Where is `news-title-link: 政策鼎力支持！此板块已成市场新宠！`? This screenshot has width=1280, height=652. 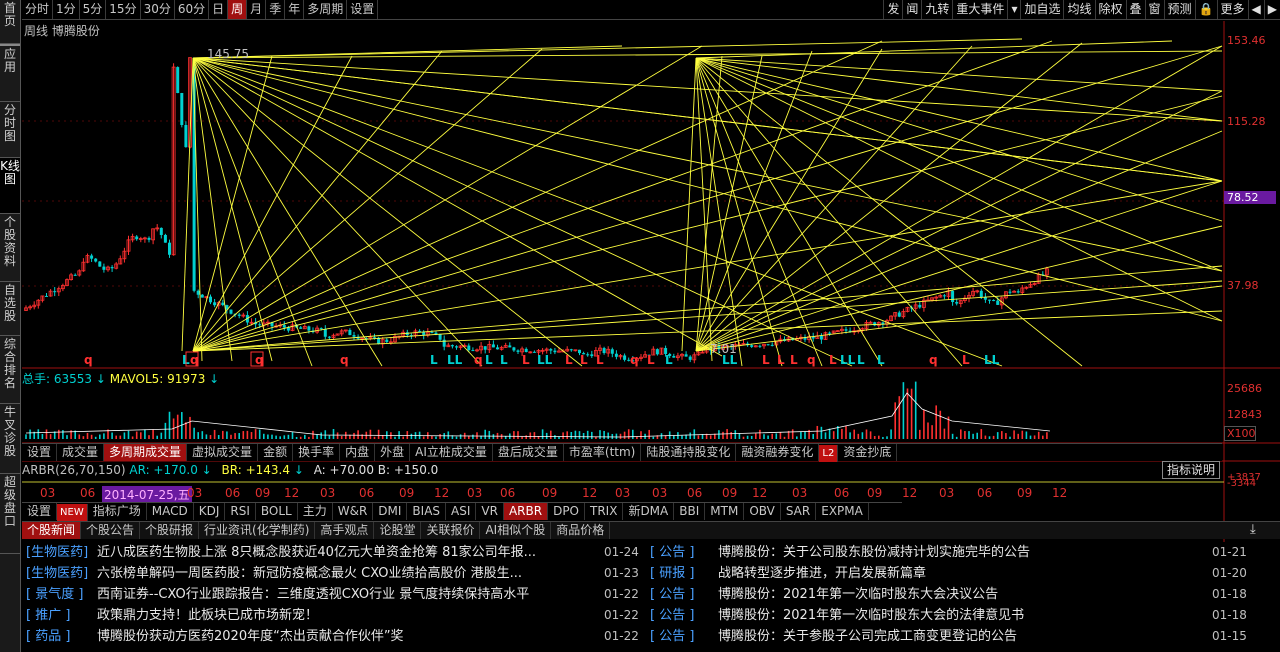
news-title-link: 政策鼎力支持！此板块已成市场新宠！ is located at coordinates (357, 615).